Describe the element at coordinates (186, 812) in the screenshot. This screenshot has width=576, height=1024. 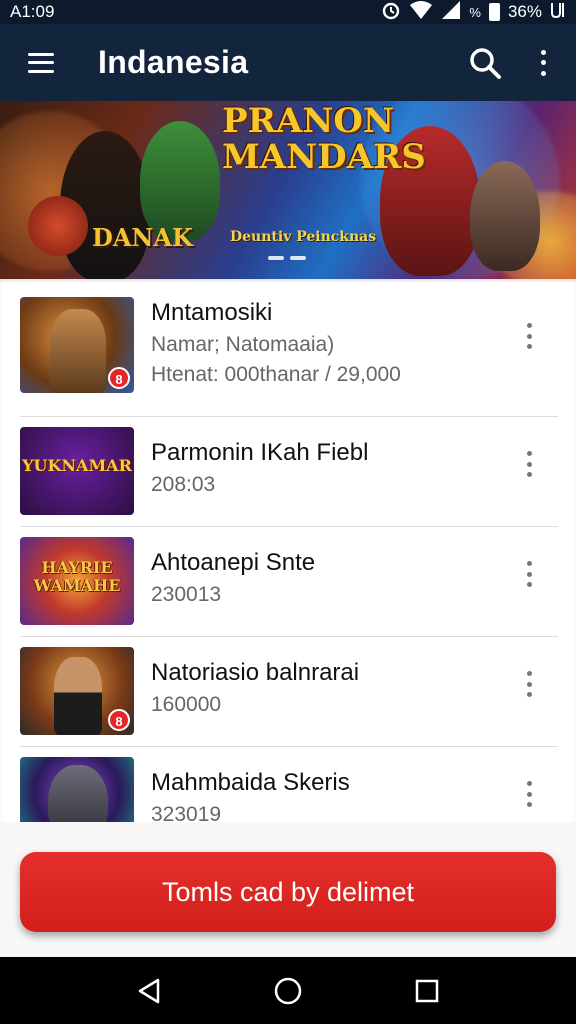
I see `item-subtitle: 323019` at that location.